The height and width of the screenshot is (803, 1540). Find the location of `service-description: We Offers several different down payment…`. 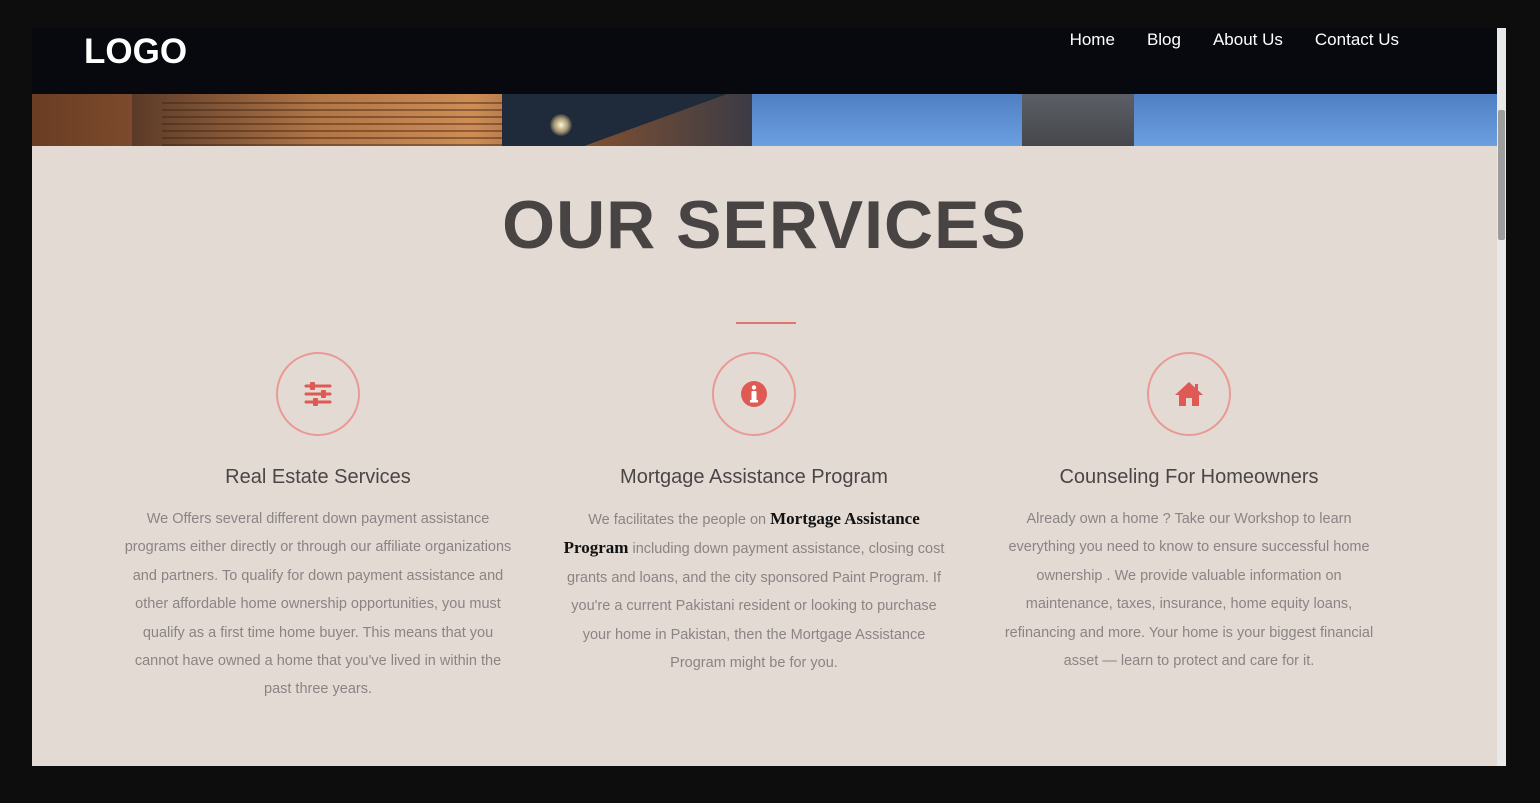

service-description: We Offers several different down payment… is located at coordinates (318, 604).